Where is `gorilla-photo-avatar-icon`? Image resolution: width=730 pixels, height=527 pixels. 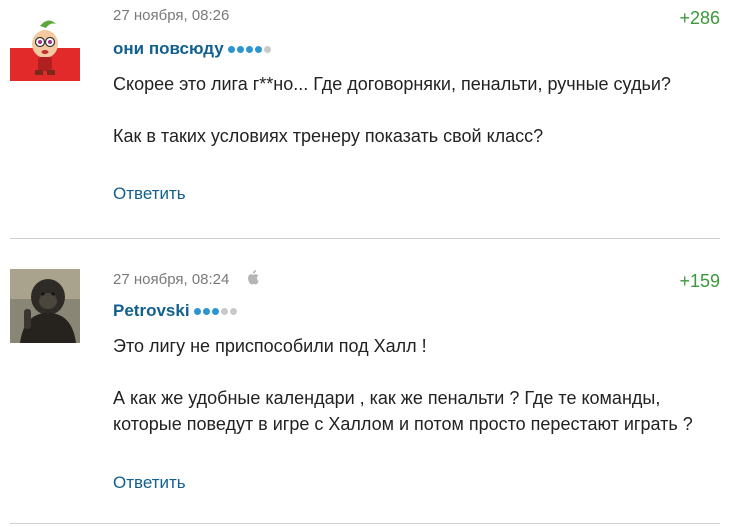
gorilla-photo-avatar-icon is located at coordinates (45, 306).